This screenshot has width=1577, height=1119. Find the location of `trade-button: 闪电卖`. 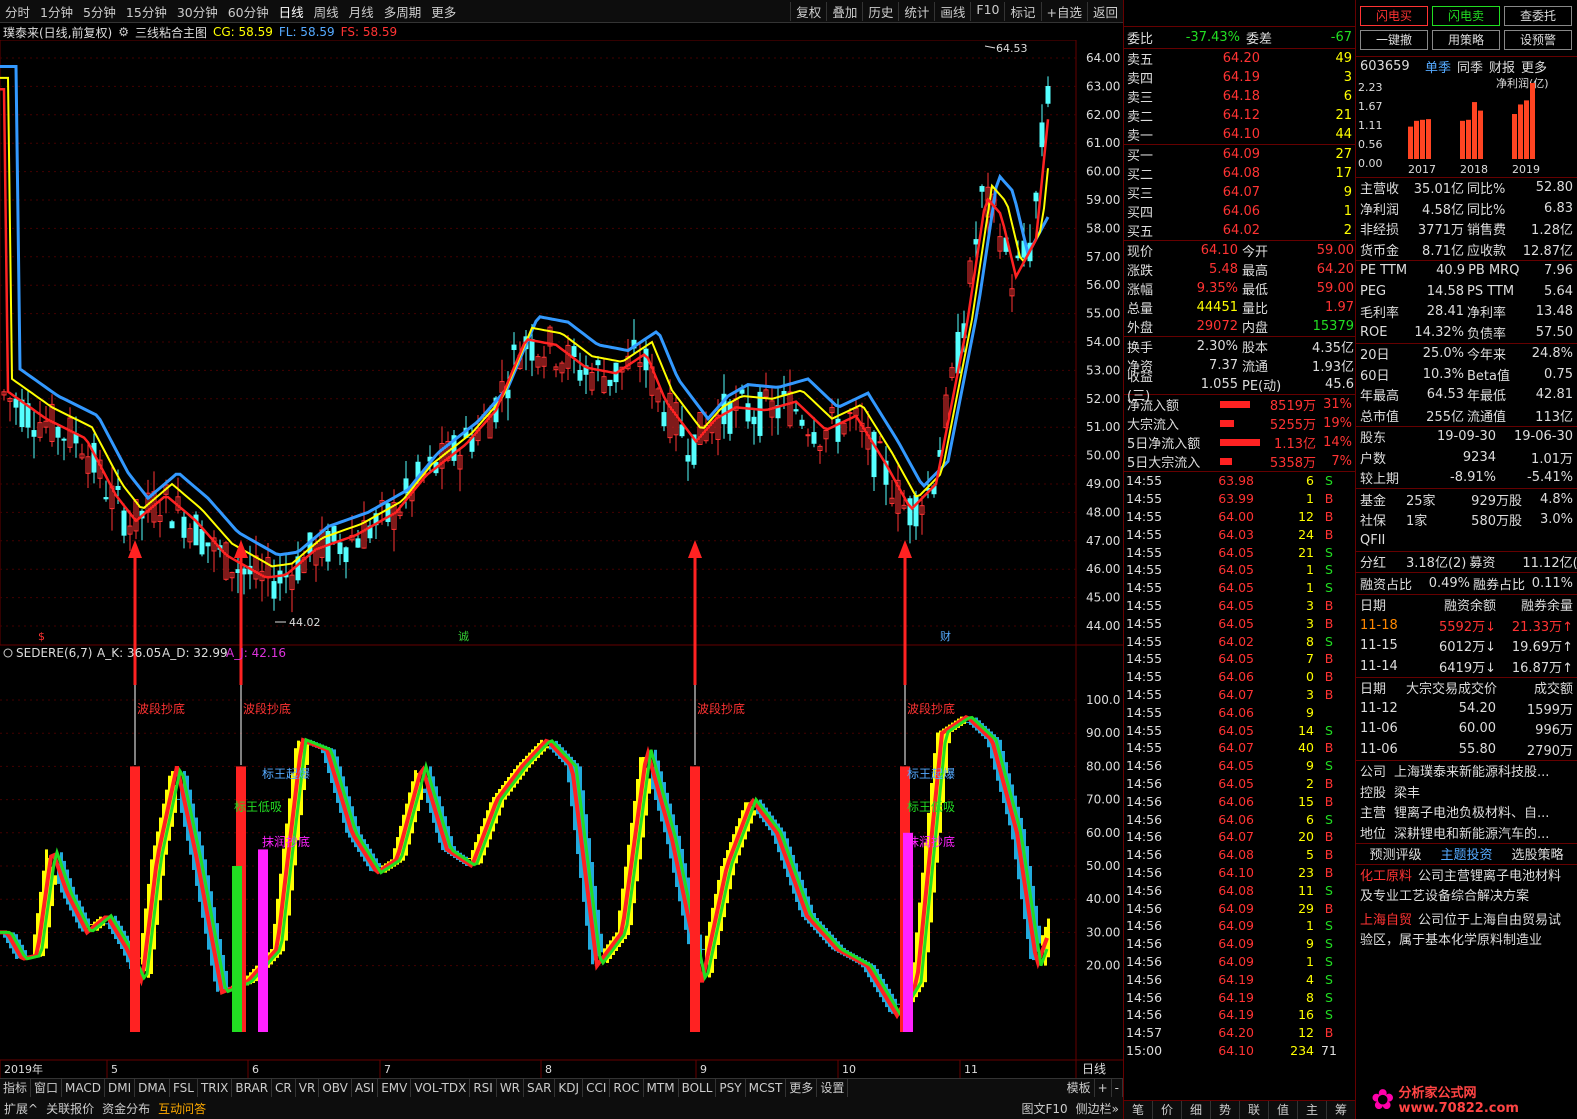

trade-button: 闪电卖 is located at coordinates (1466, 16).